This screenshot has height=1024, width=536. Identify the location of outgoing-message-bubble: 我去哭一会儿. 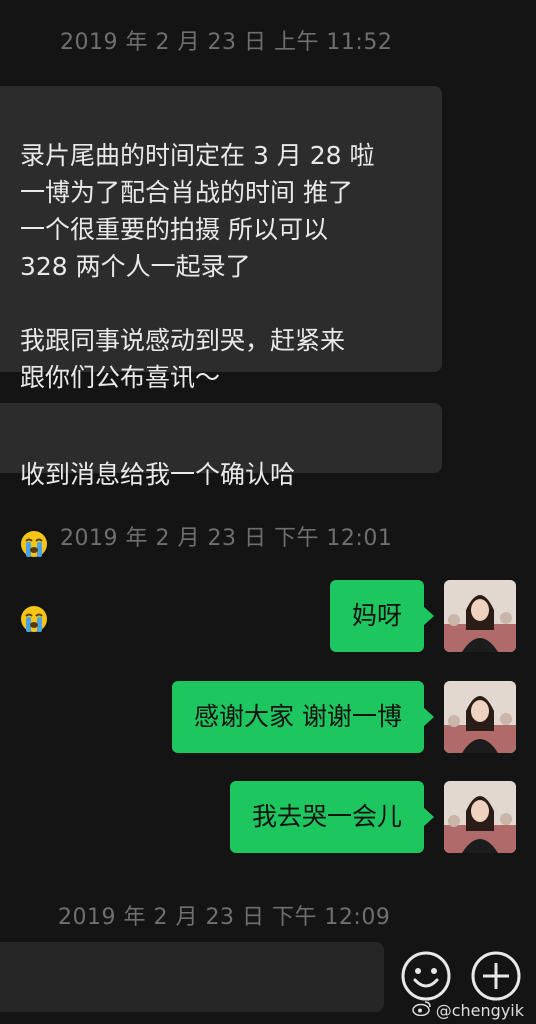
(332, 817).